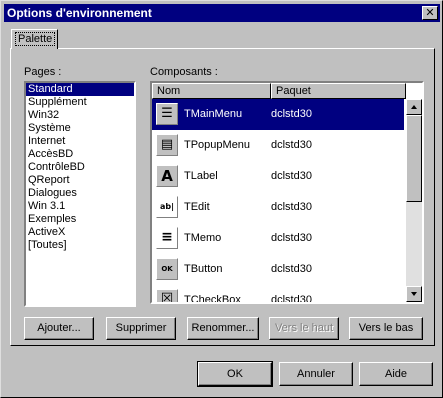 The image size is (443, 398). I want to click on component-row: ▤ TPopupMenu dclstd30, so click(278, 145).